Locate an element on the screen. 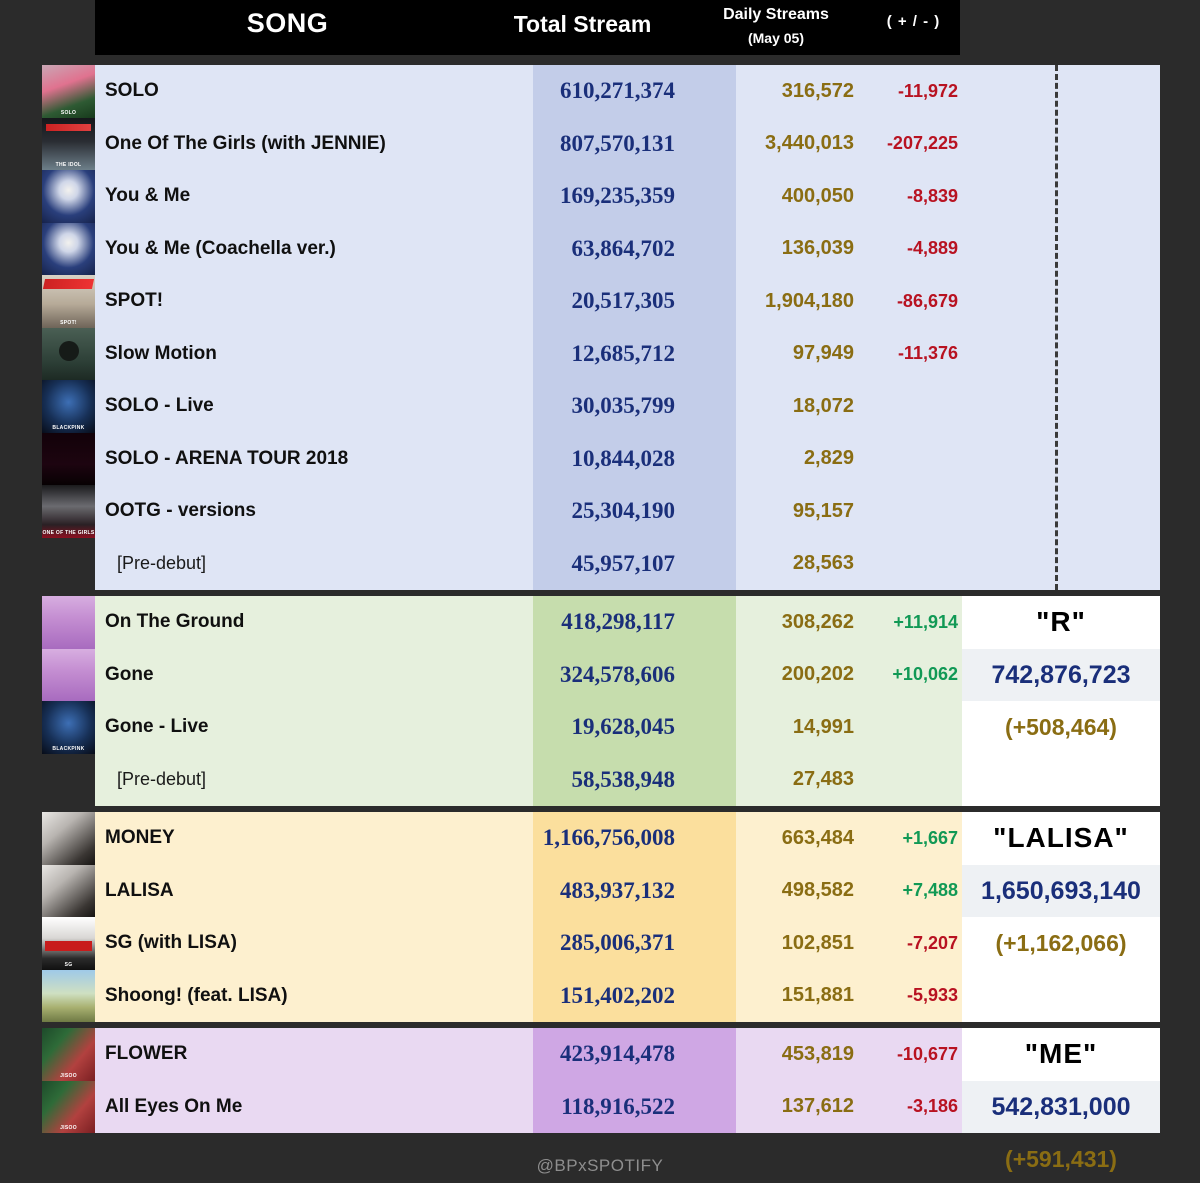  cell-daily-stream: 663,484 is located at coordinates (817, 837).